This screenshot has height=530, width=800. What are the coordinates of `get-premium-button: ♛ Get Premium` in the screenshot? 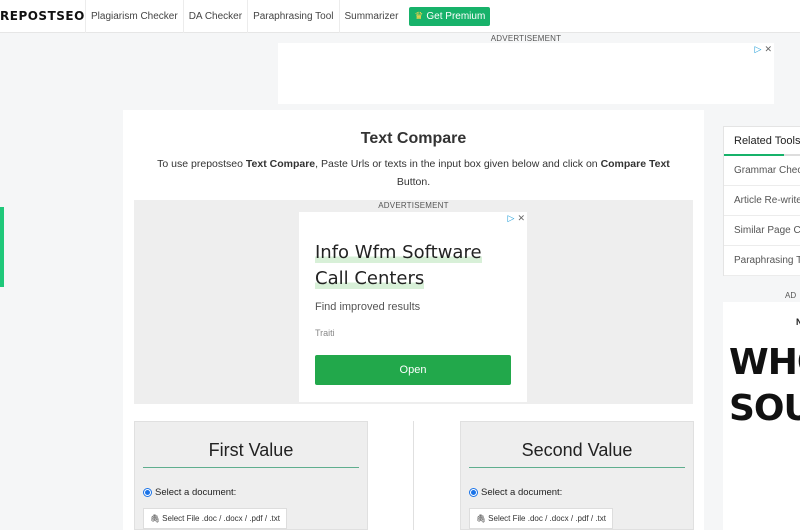 It's located at (450, 16).